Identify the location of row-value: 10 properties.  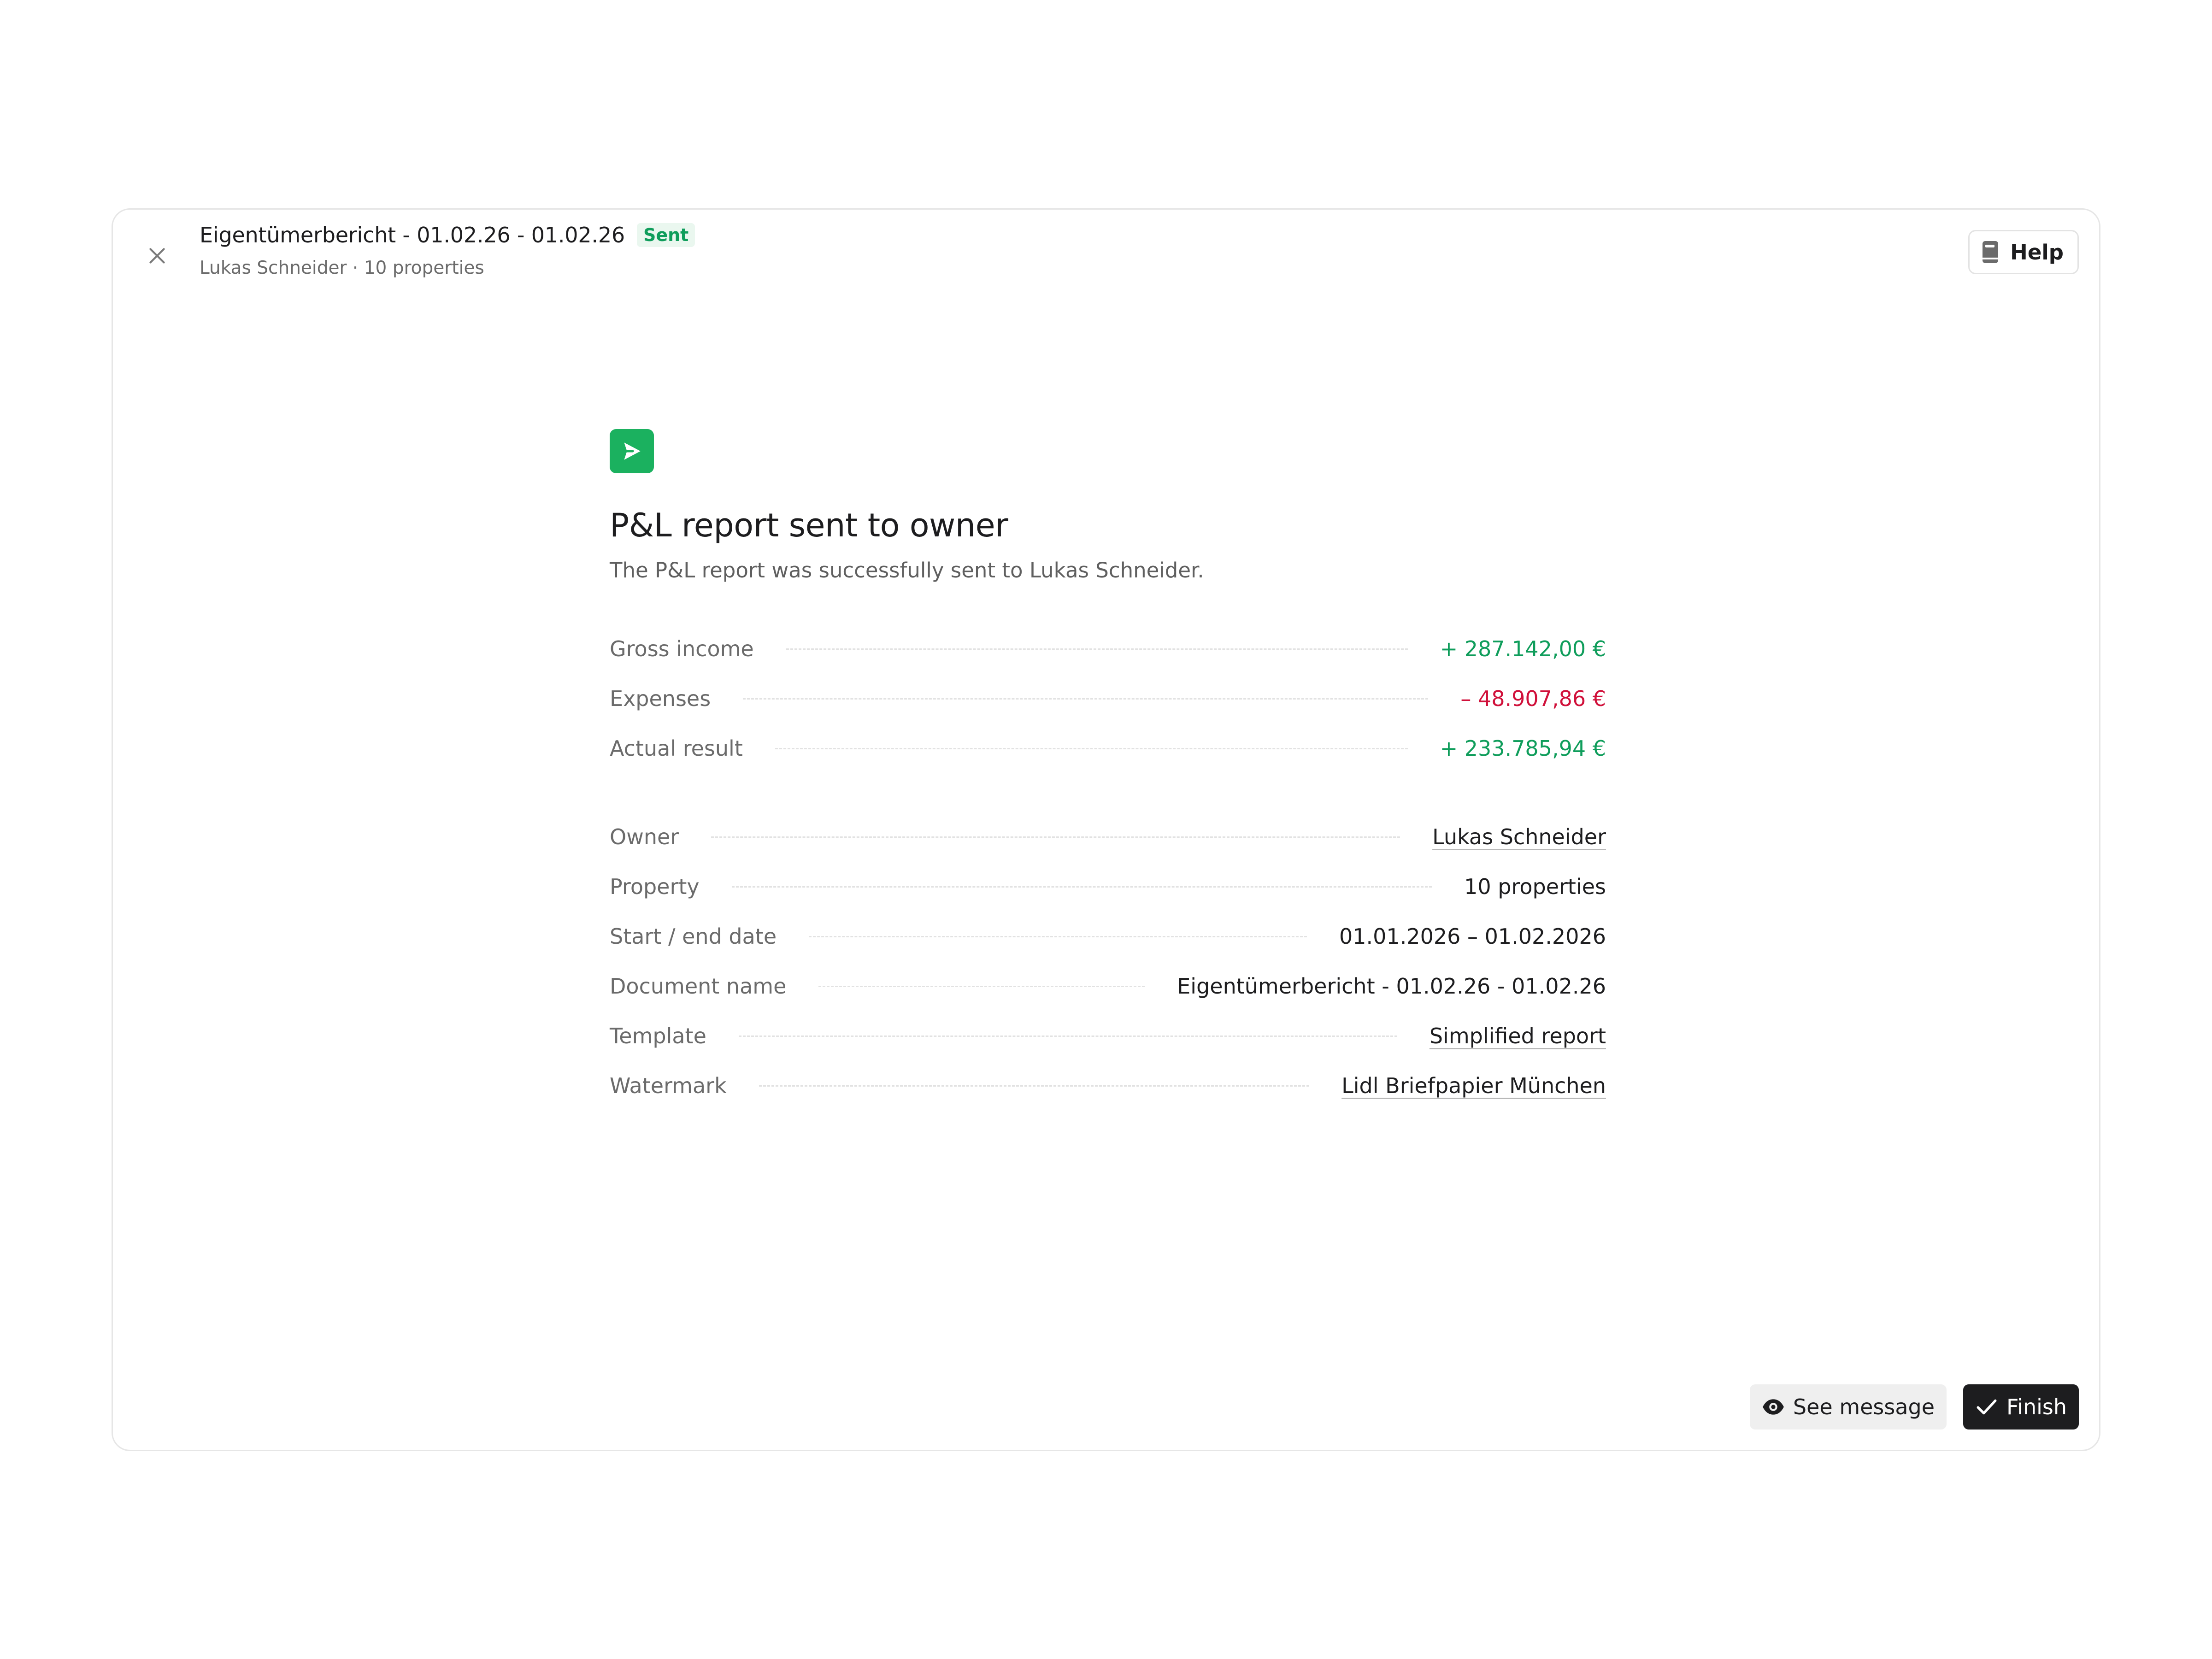
(1535, 886).